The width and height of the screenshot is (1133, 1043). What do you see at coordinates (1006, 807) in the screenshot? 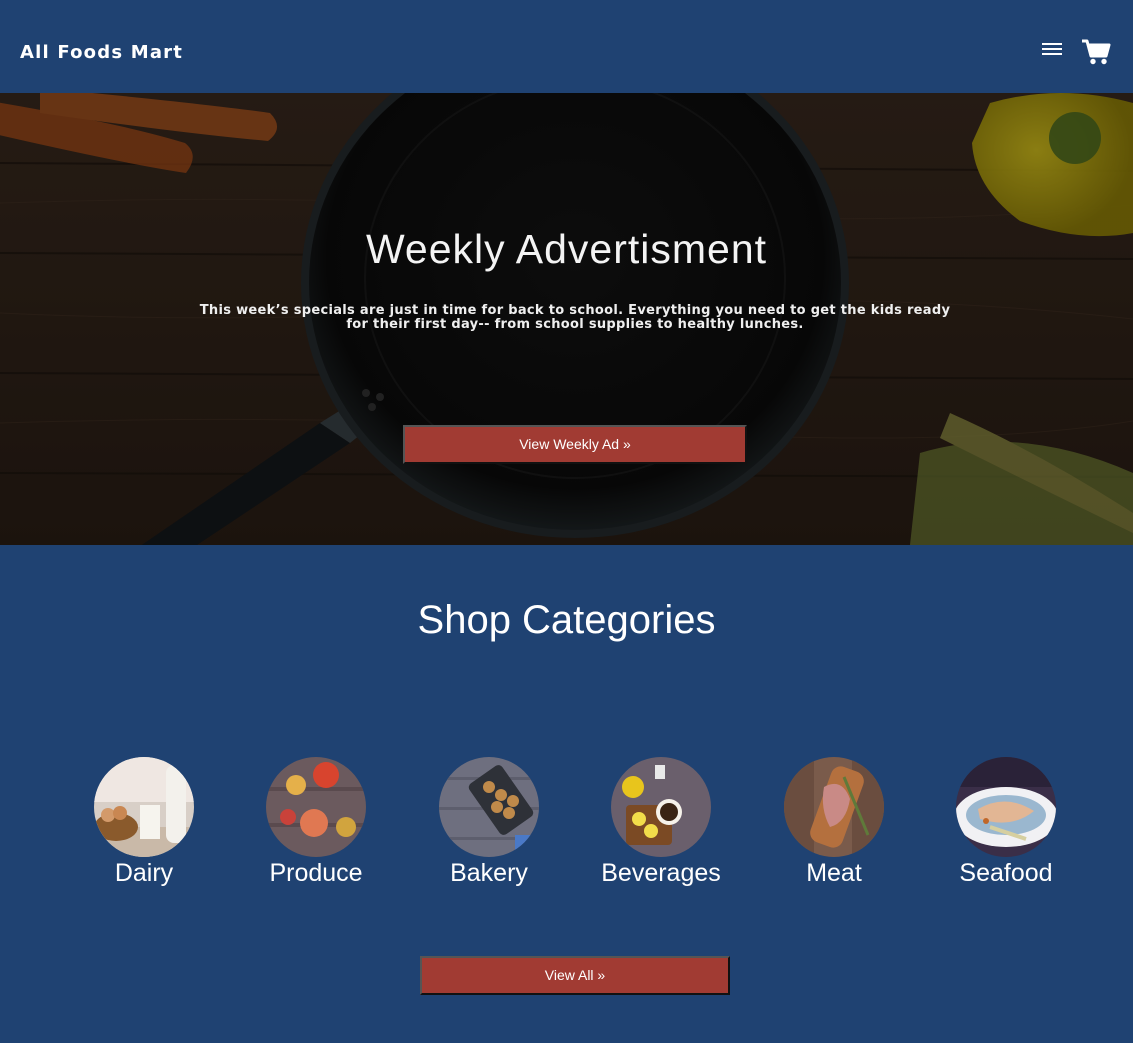
I see `seafood-image` at bounding box center [1006, 807].